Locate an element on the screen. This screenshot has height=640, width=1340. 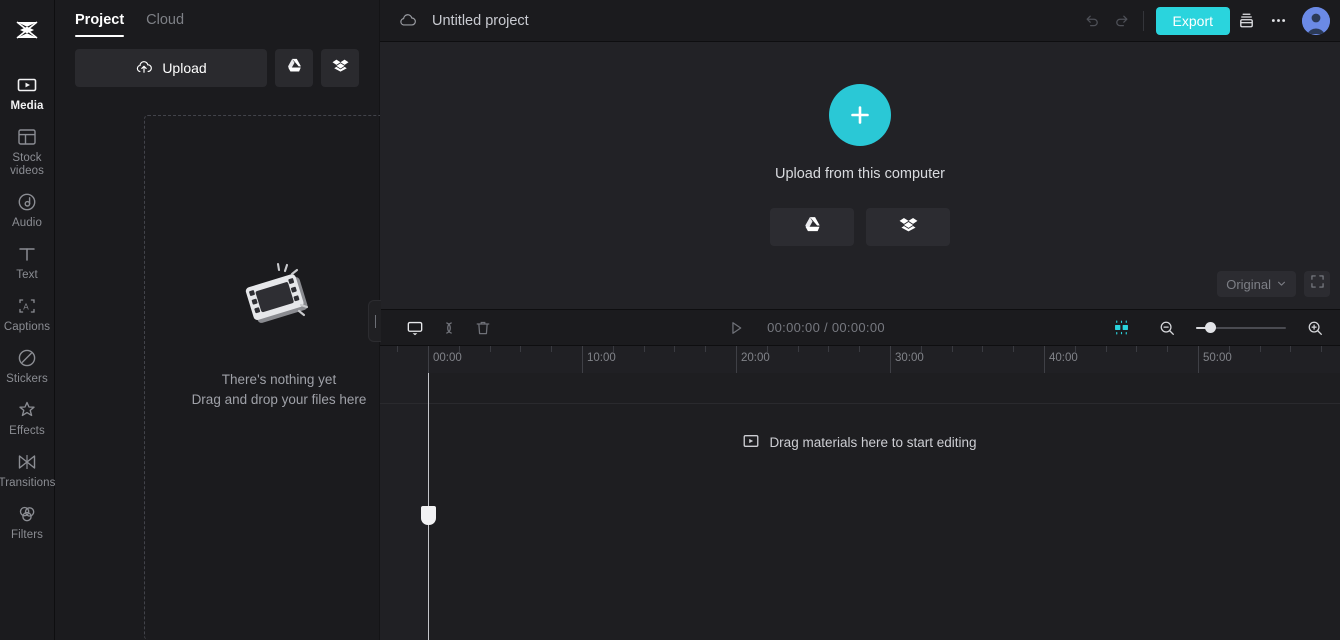
sidebar-item-label: Transitions is located at coordinates (28, 483).